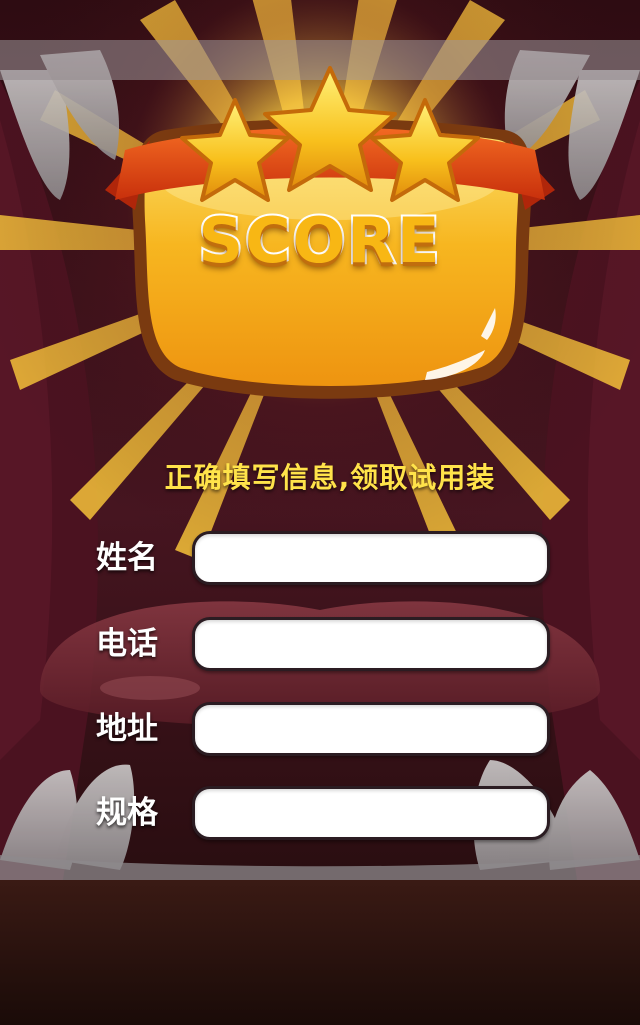  Describe the element at coordinates (127, 729) in the screenshot. I see `address-label: 地址` at that location.